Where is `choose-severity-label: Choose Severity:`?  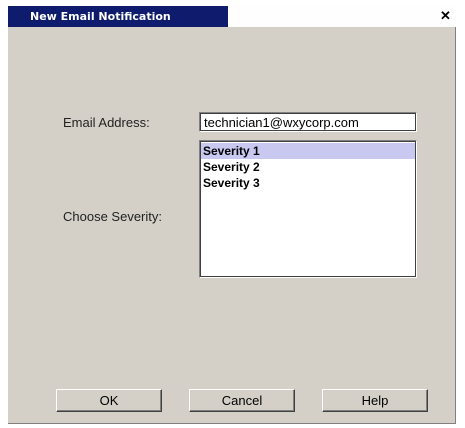 choose-severity-label: Choose Severity: is located at coordinates (112, 216).